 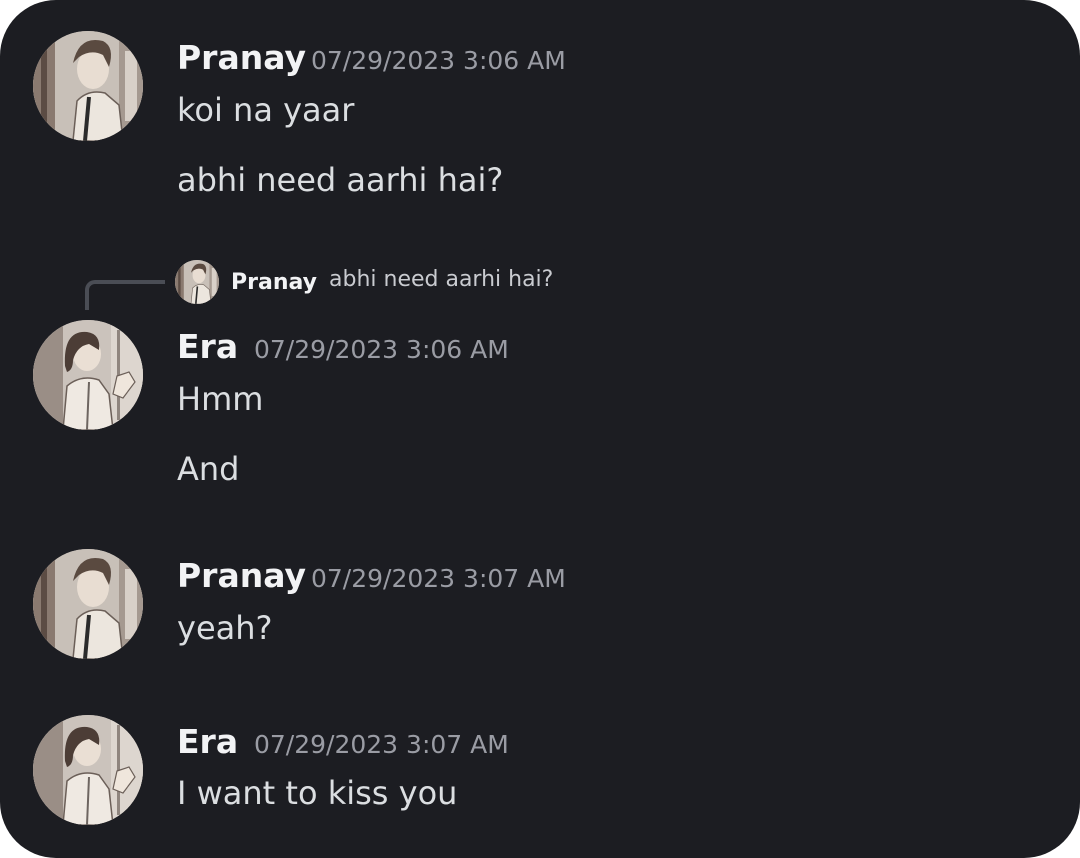 What do you see at coordinates (340, 180) in the screenshot?
I see `message-text: abhi need aarhi hai?` at bounding box center [340, 180].